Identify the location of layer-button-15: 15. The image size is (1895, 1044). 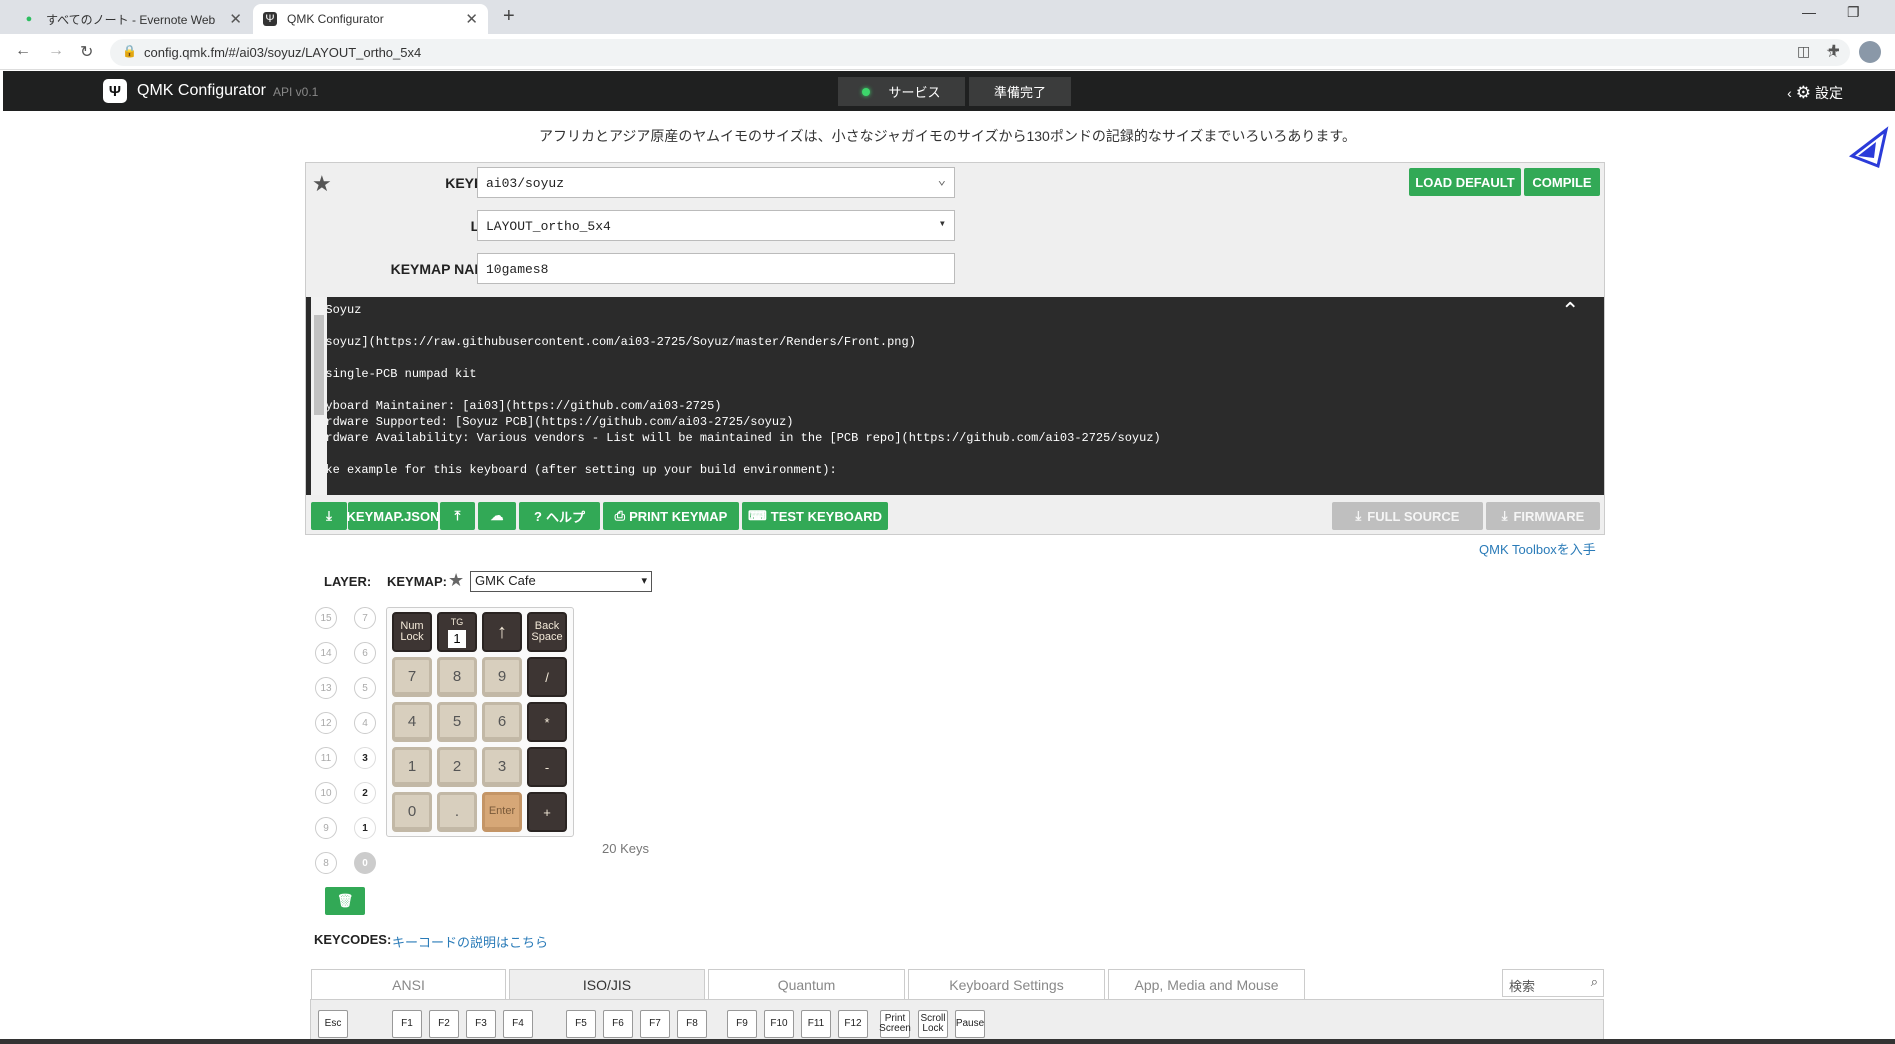
(326, 618).